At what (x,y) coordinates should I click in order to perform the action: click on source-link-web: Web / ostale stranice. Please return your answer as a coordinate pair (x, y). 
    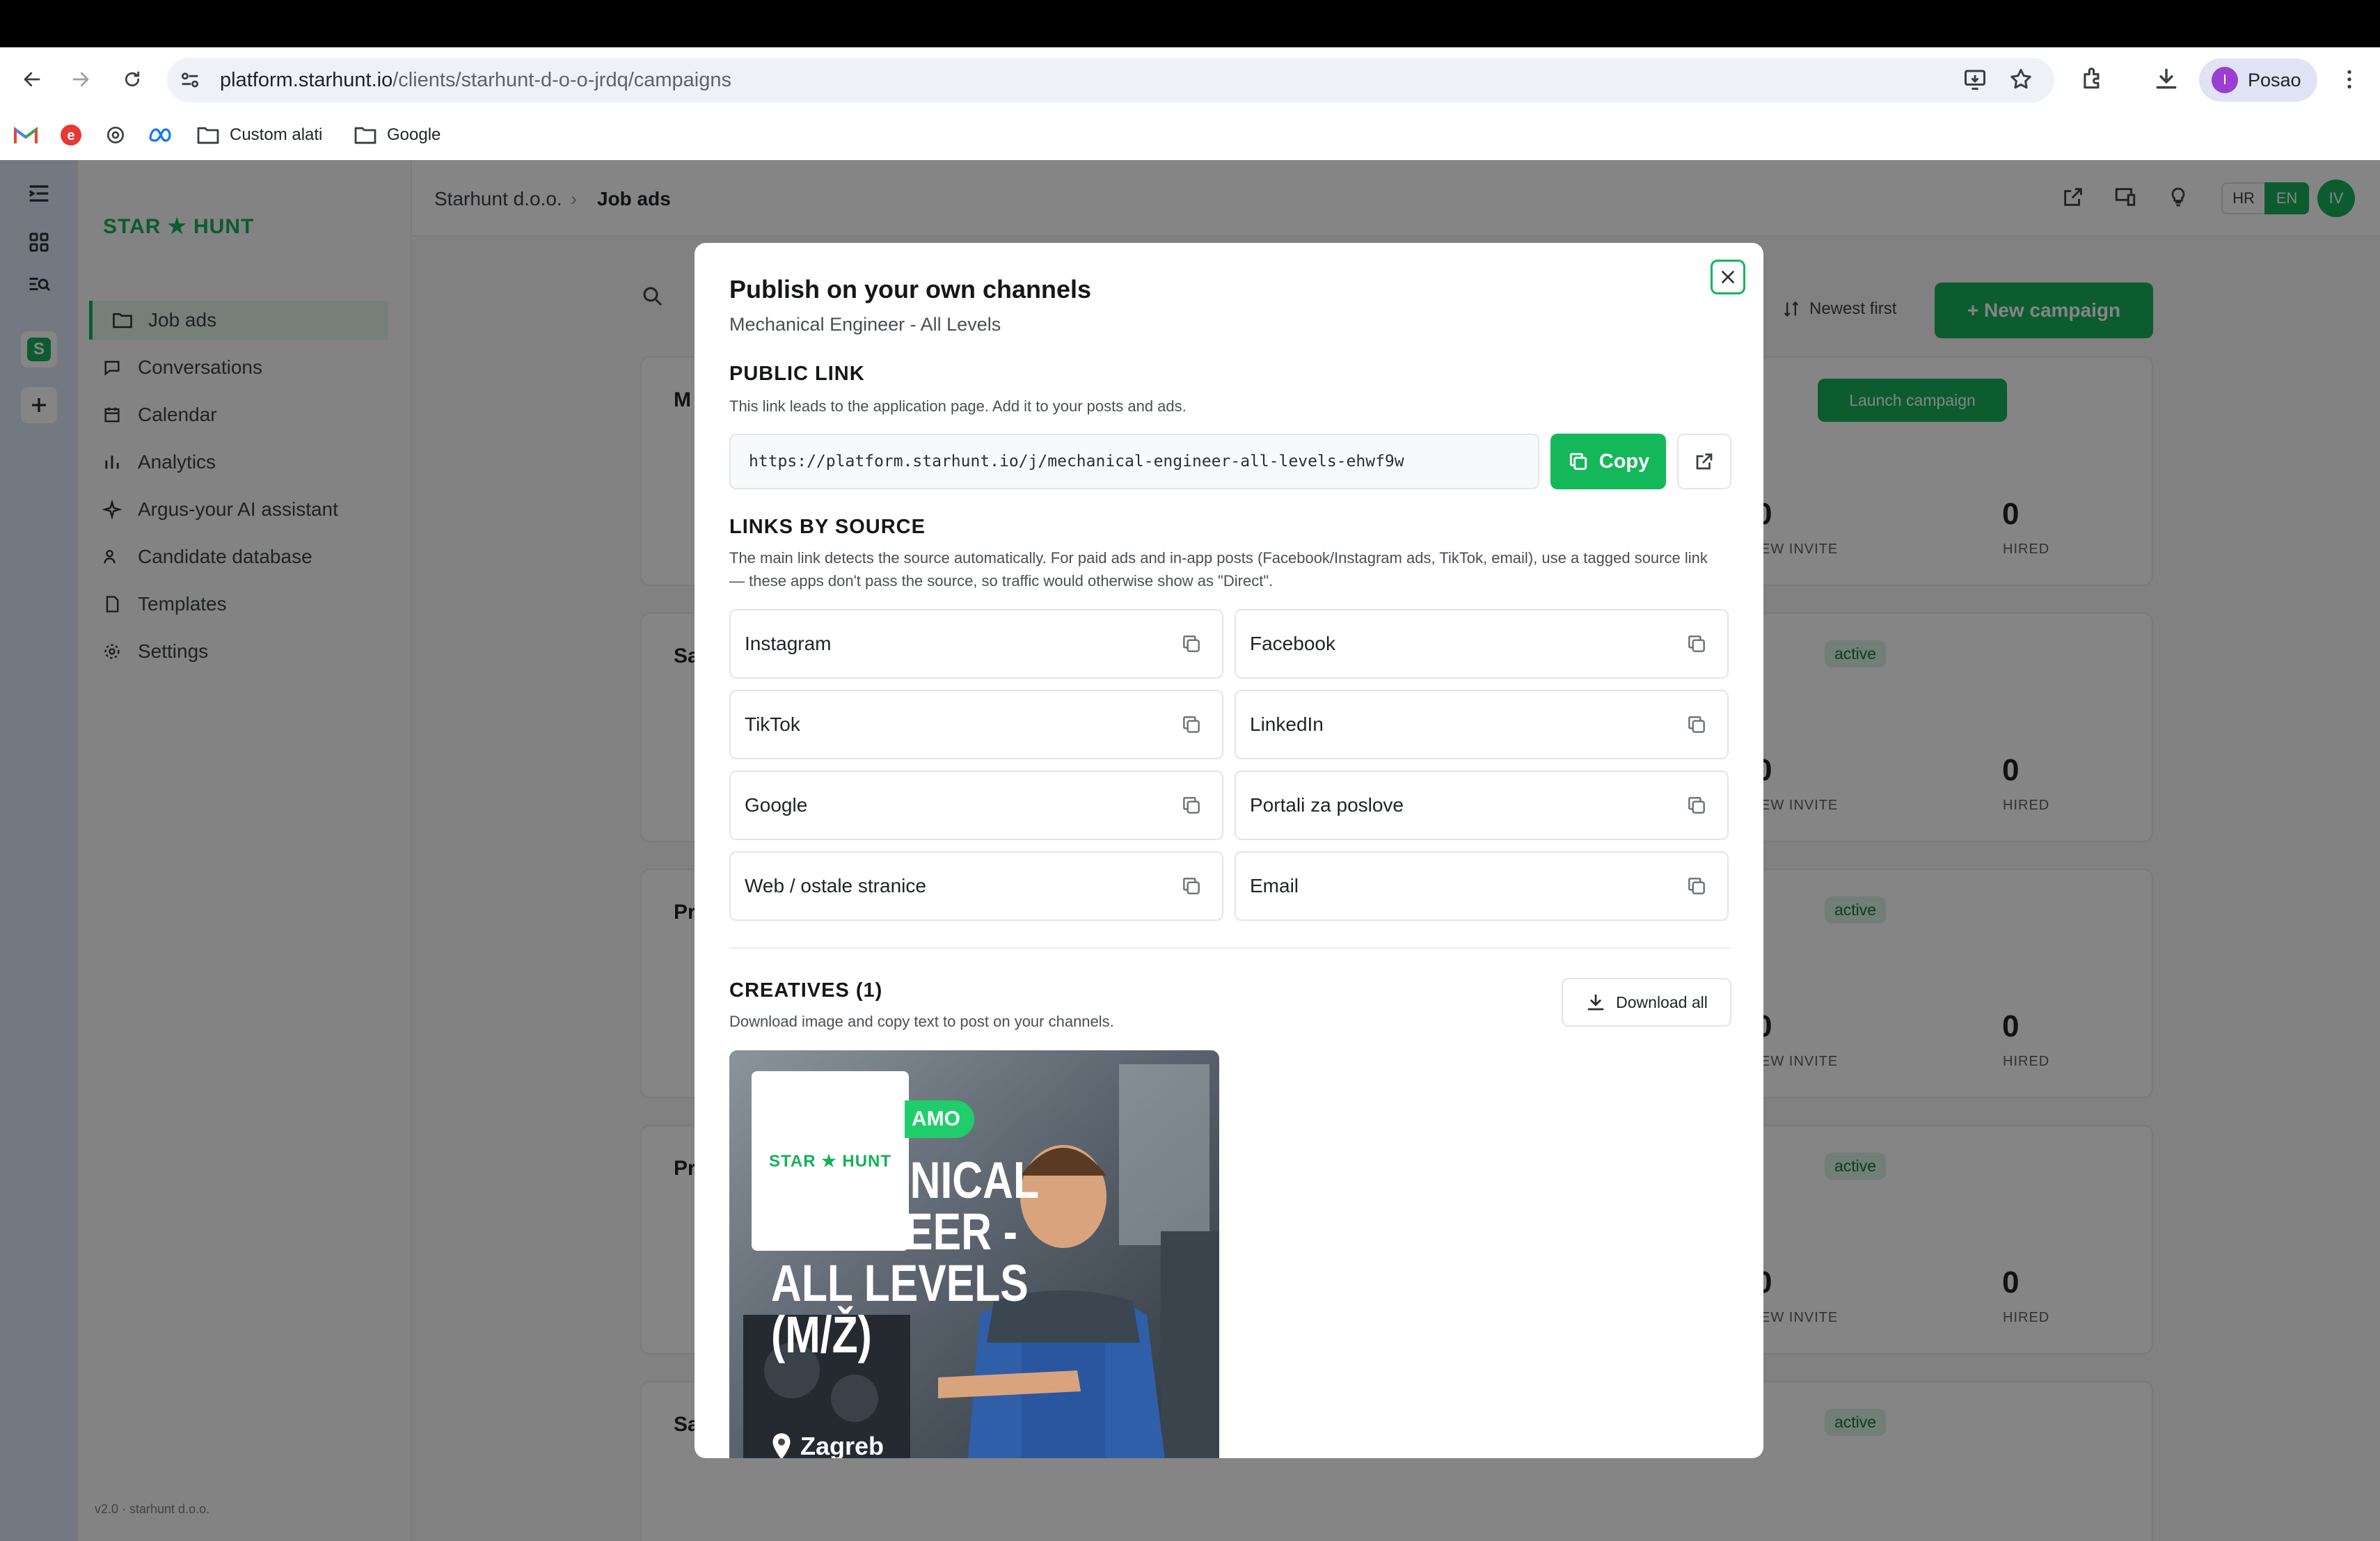
    Looking at the image, I should click on (976, 886).